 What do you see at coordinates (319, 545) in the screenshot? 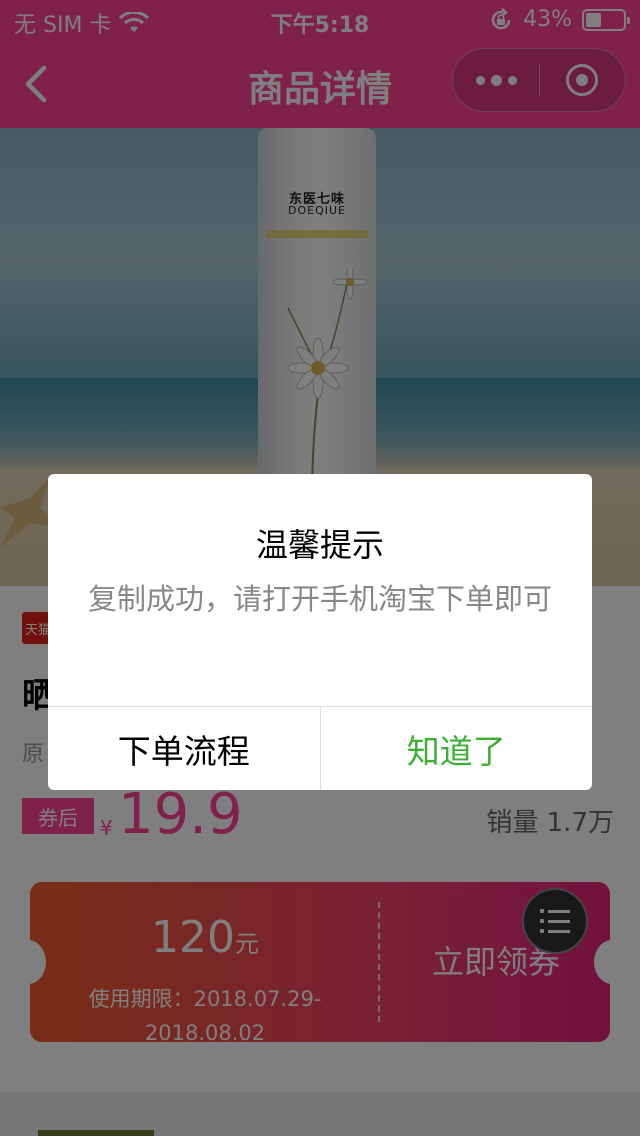
I see `dialog-title: 温馨提示` at bounding box center [319, 545].